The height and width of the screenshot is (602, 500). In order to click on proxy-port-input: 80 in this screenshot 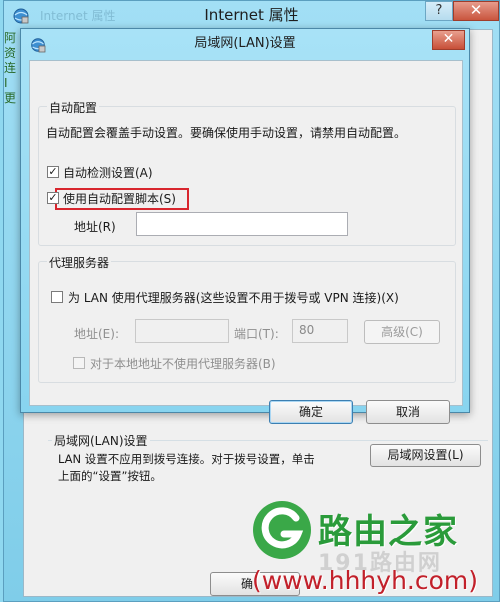, I will do `click(320, 331)`.